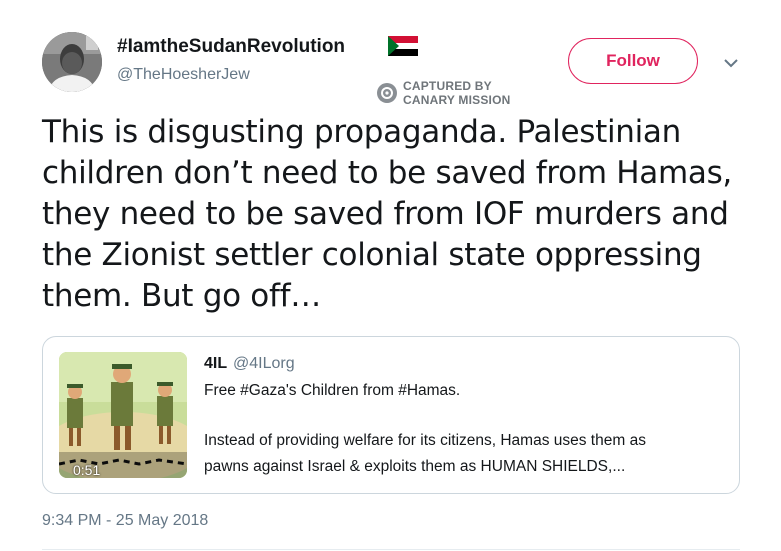  Describe the element at coordinates (183, 75) in the screenshot. I see `author-handle: @TheHoesherJew` at that location.